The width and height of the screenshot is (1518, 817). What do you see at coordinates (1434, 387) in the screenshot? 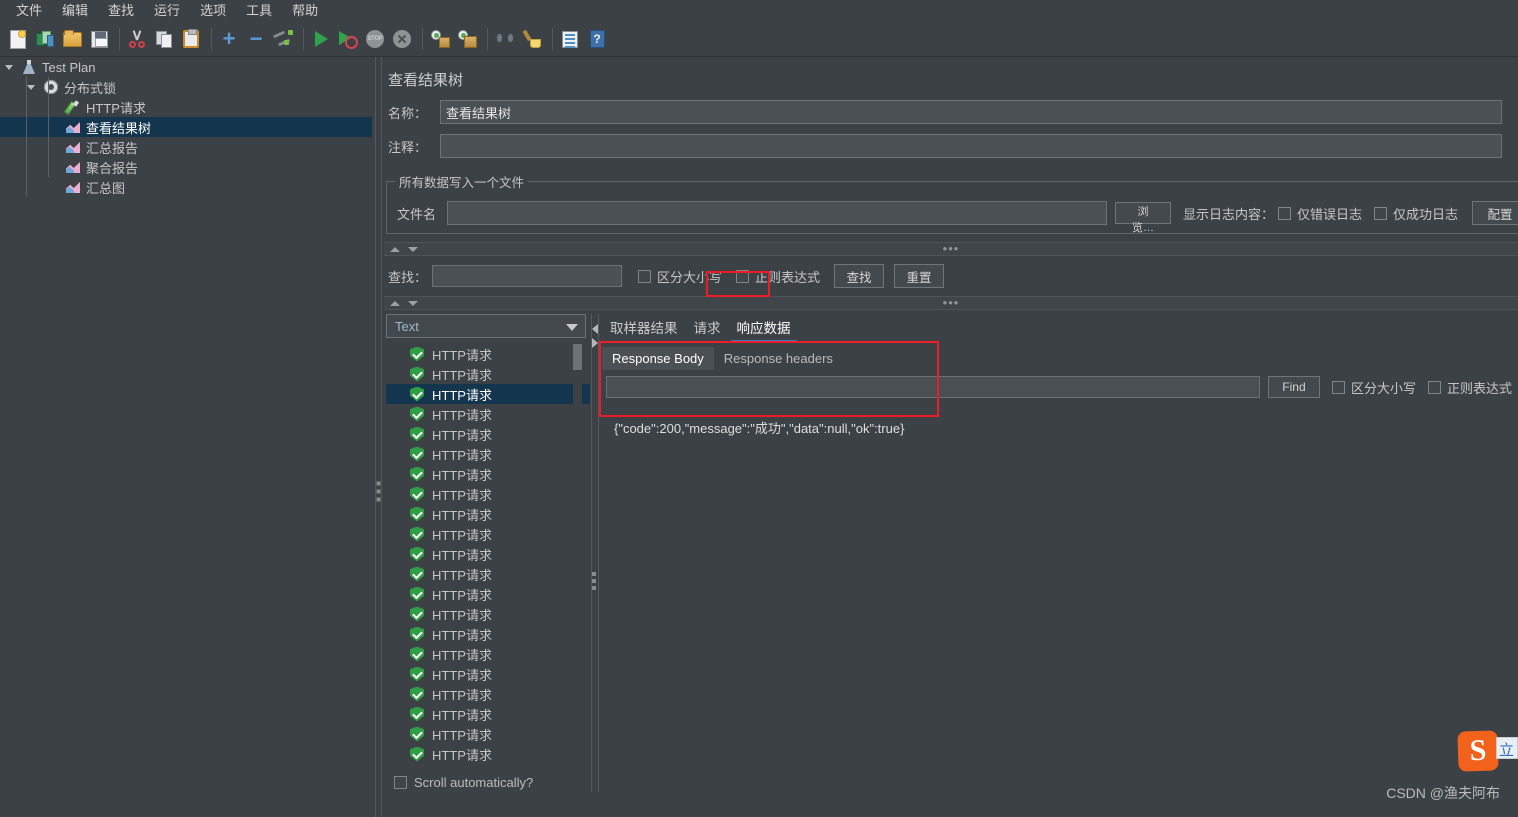
I see `response-find-regex-checkbox` at bounding box center [1434, 387].